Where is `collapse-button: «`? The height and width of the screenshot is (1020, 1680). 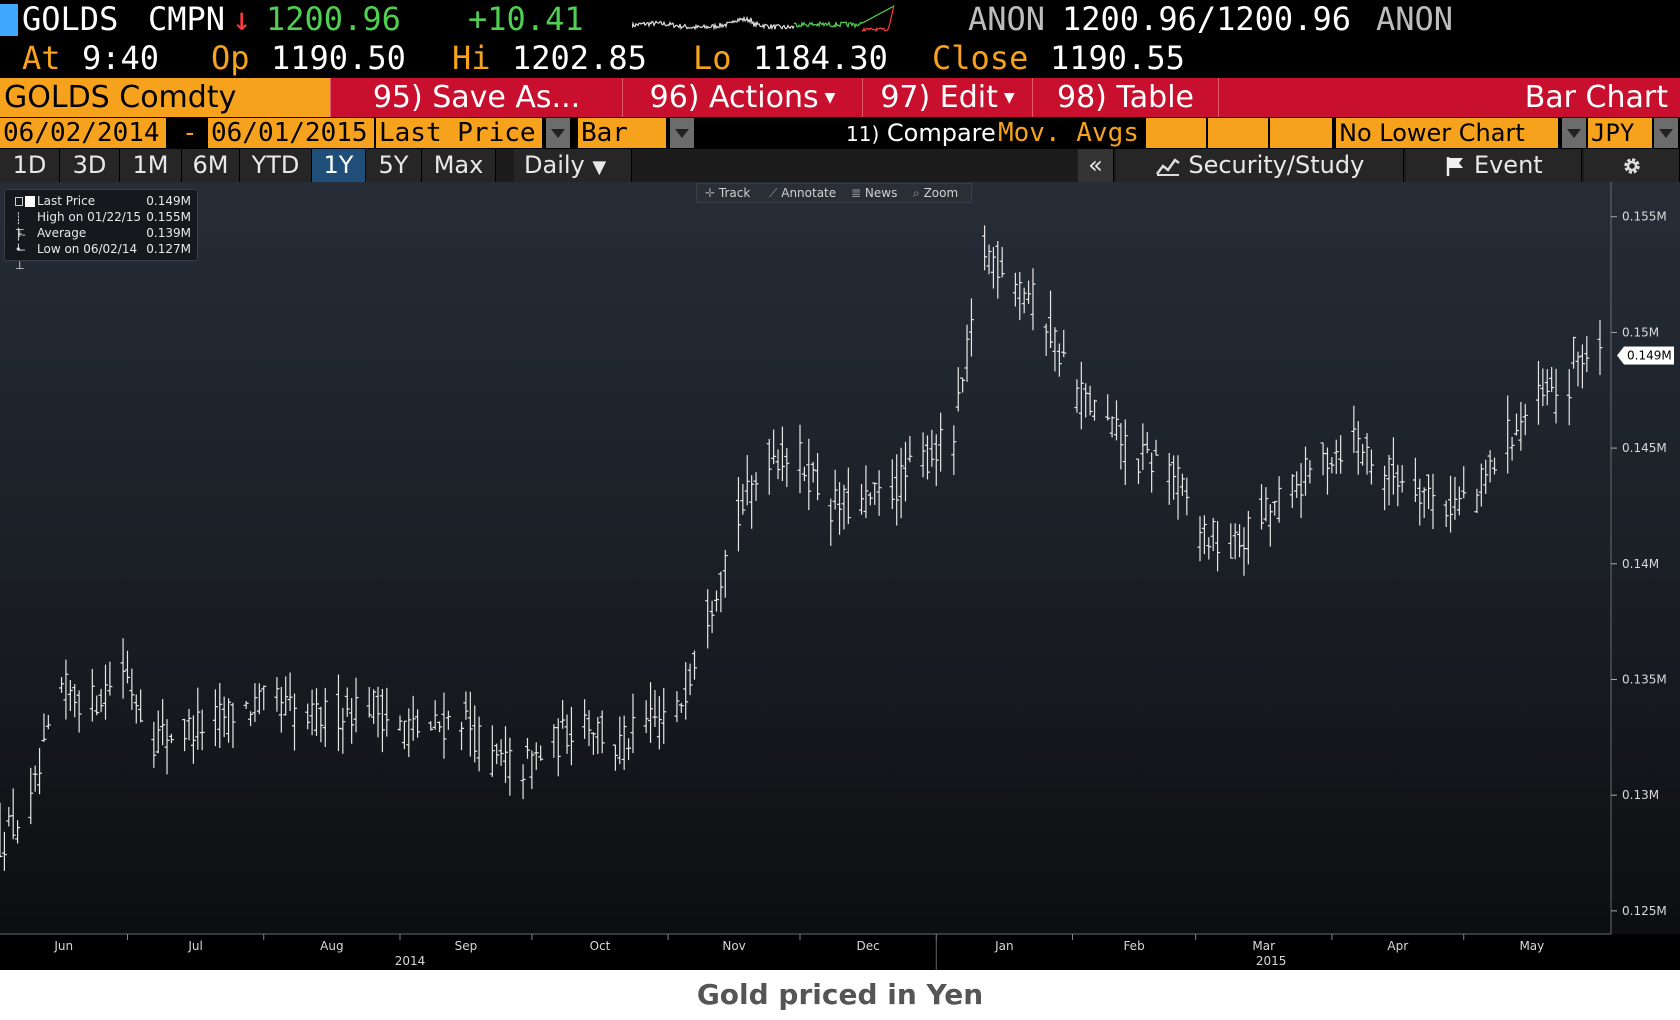
collapse-button: « is located at coordinates (1096, 165).